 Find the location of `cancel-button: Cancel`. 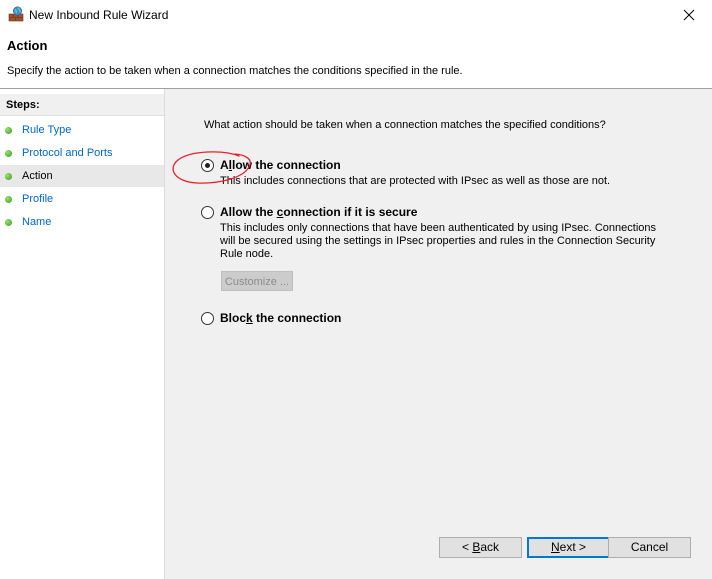

cancel-button: Cancel is located at coordinates (649, 547).